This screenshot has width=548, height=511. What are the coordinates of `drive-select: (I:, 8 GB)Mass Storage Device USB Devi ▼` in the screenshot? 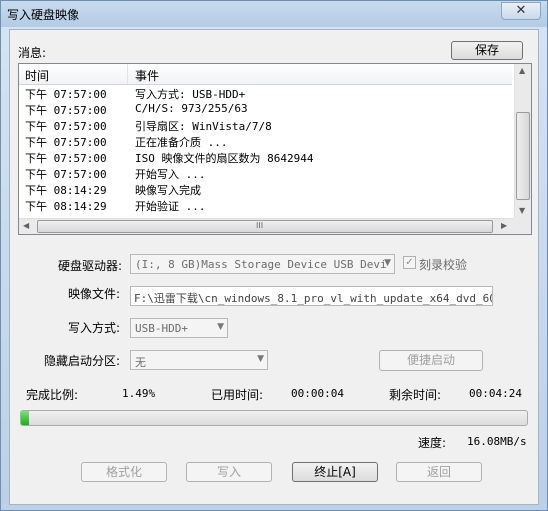 It's located at (262, 264).